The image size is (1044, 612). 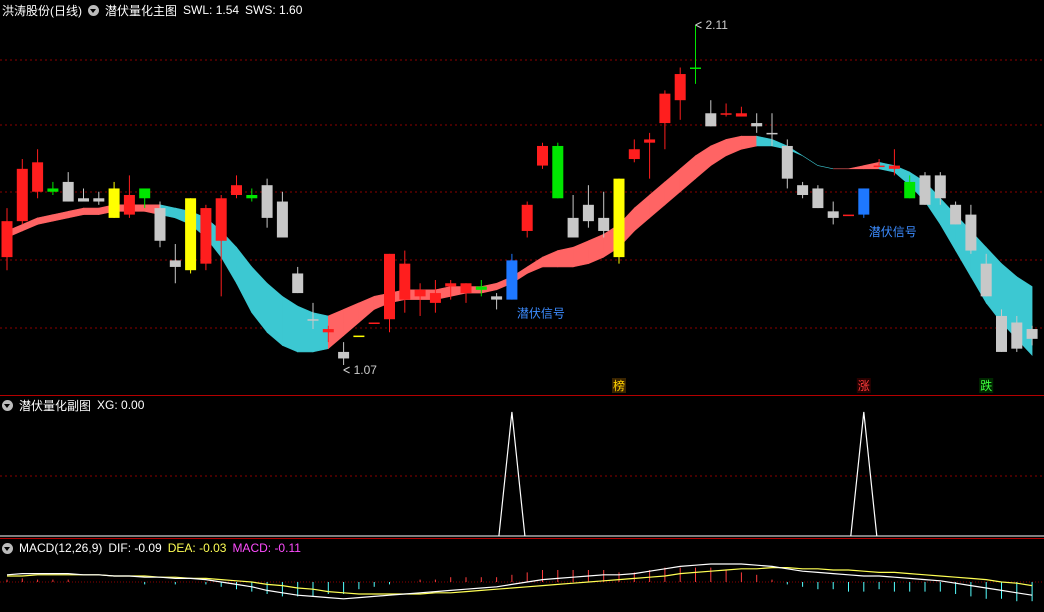 I want to click on dif-line, so click(x=519, y=581).